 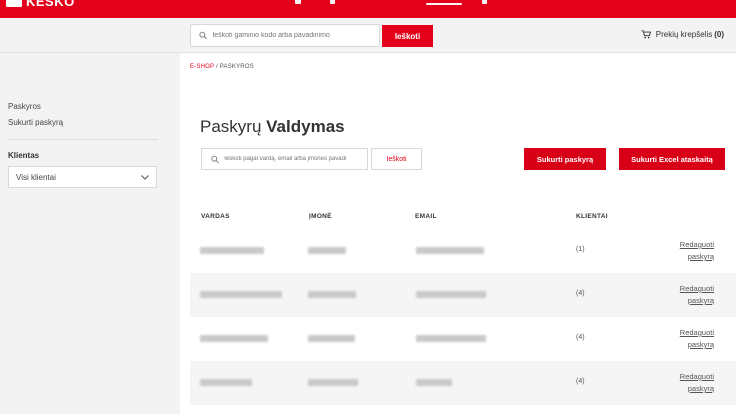 I want to click on cart-link: Prekių krepšelis (0), so click(x=682, y=34).